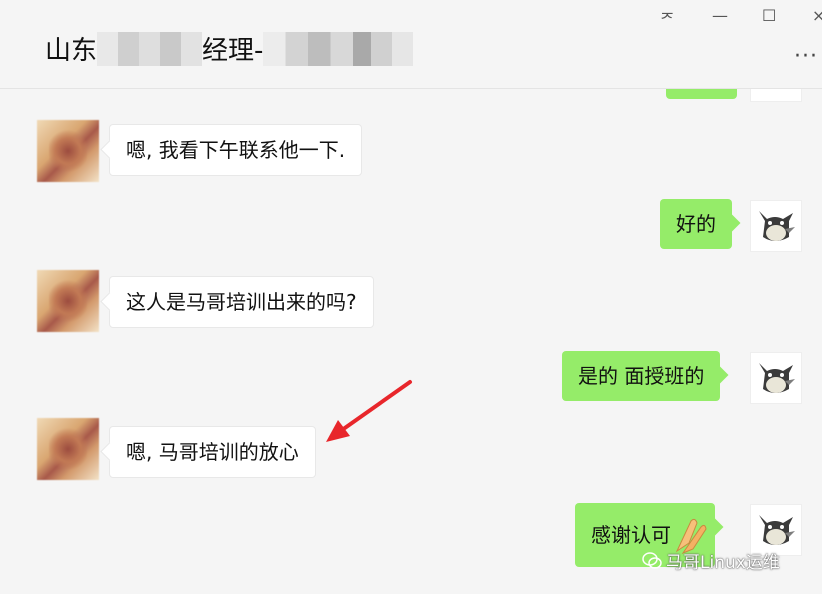 This screenshot has height=594, width=822. I want to click on message-bubble-incoming: 嗯, 马哥培训的放心, so click(212, 452).